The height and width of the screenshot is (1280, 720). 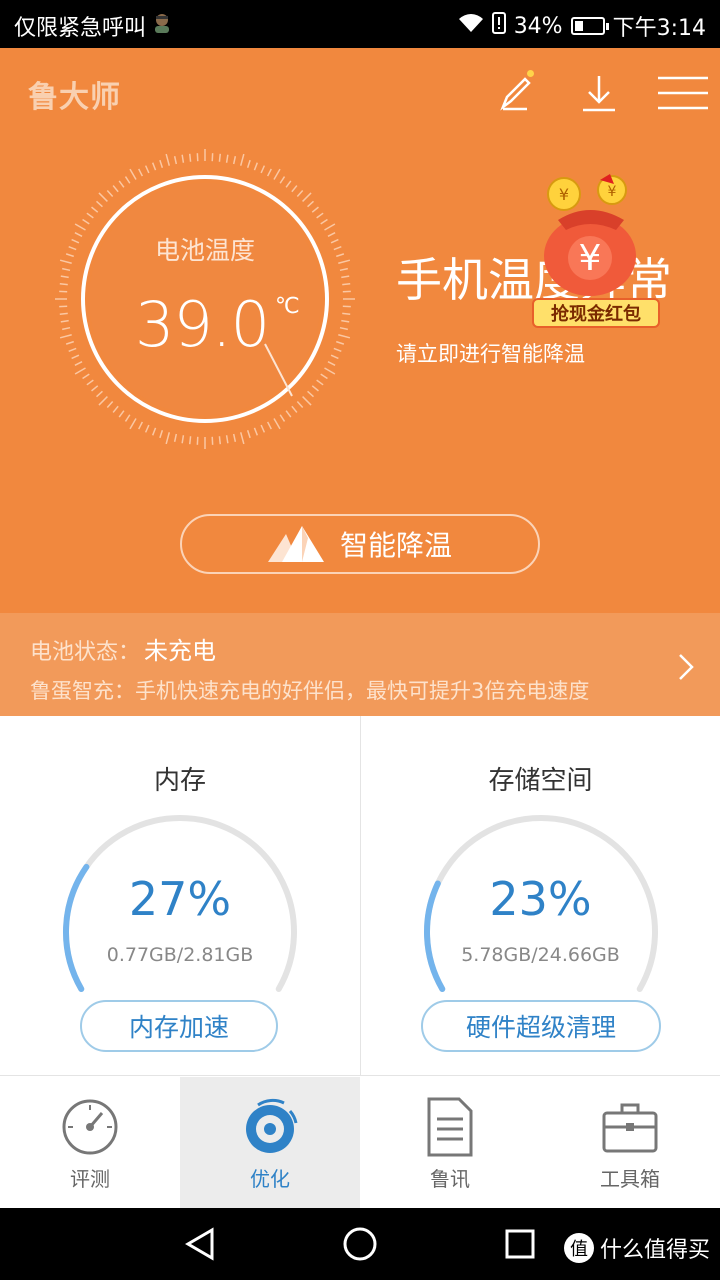 I want to click on menu-icon, so click(x=683, y=93).